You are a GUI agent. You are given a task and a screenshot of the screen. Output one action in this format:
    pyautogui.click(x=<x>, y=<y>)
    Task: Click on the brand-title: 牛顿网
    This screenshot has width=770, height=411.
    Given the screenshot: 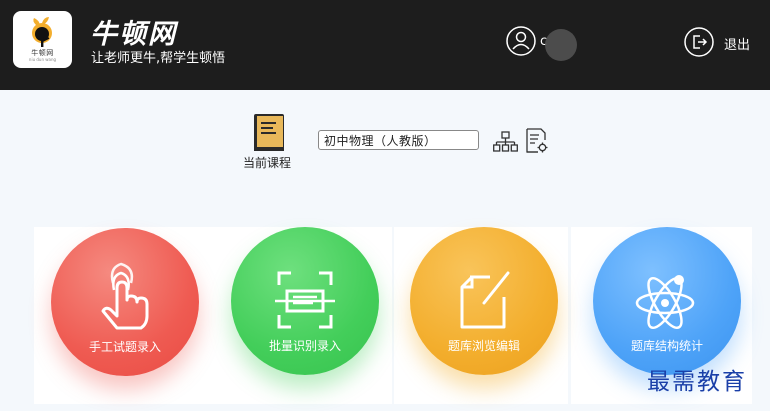 What is the action you would take?
    pyautogui.click(x=133, y=34)
    